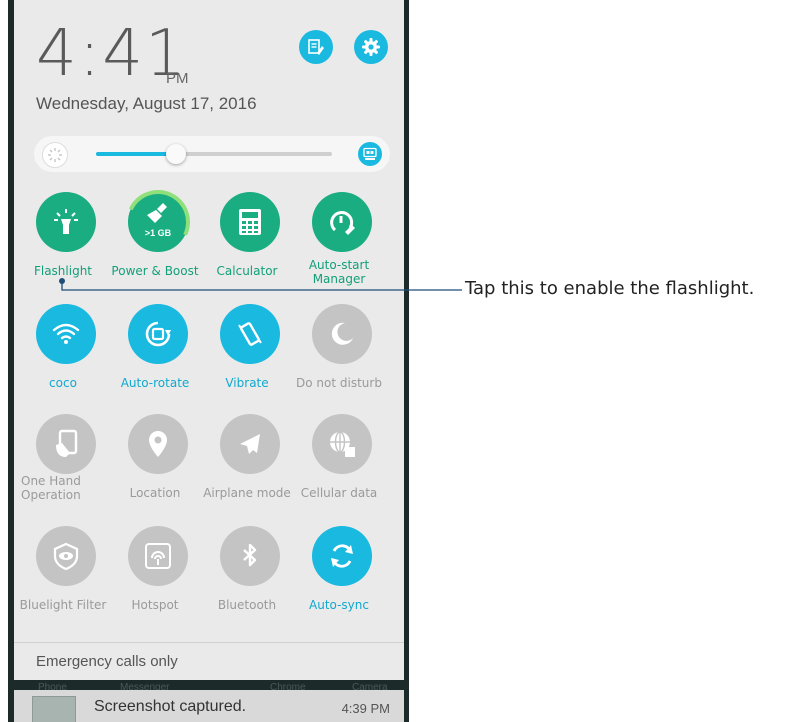  Describe the element at coordinates (260, 284) in the screenshot. I see `callout-leader` at that location.